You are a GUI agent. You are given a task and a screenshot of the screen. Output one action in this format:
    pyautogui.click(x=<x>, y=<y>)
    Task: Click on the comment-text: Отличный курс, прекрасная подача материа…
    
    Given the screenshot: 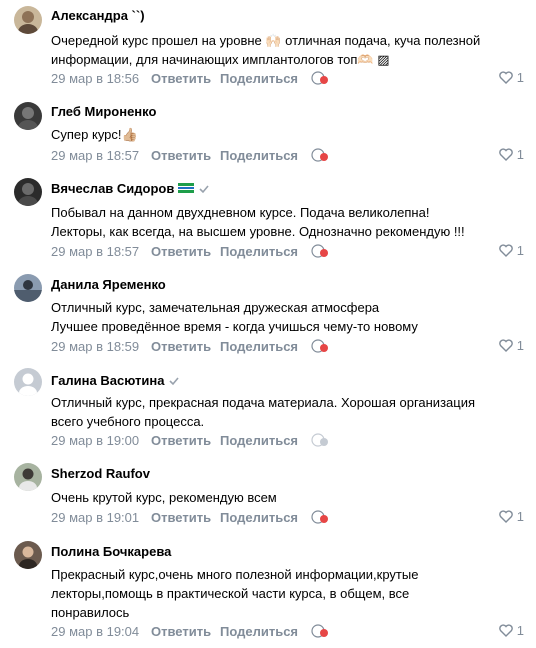 What is the action you would take?
    pyautogui.click(x=287, y=412)
    